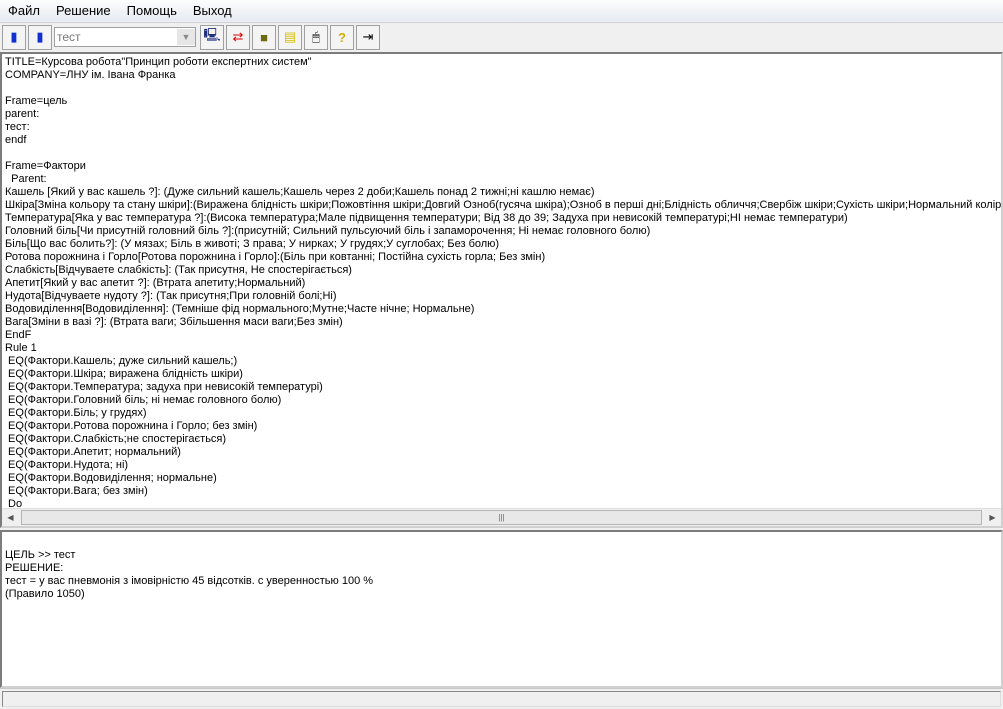 This screenshot has width=1003, height=709. I want to click on text-line: Parent:, so click(26, 179).